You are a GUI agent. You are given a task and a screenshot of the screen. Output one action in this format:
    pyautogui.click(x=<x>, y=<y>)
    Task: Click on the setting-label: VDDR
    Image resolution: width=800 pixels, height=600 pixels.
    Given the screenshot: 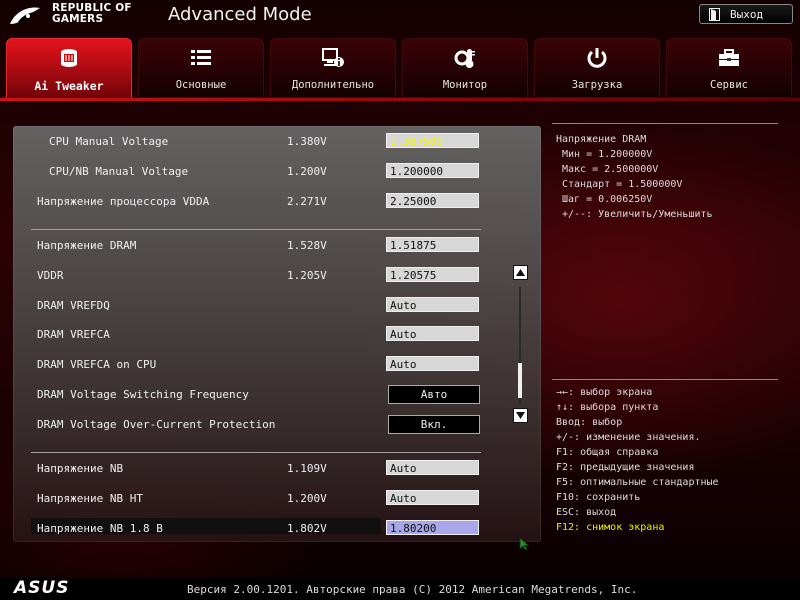 What is the action you would take?
    pyautogui.click(x=50, y=275)
    